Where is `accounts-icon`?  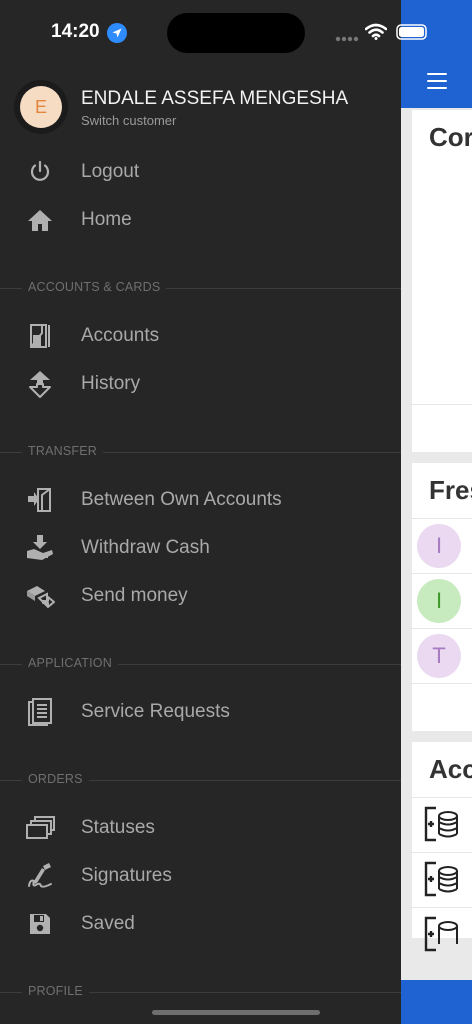
accounts-icon is located at coordinates (40, 336).